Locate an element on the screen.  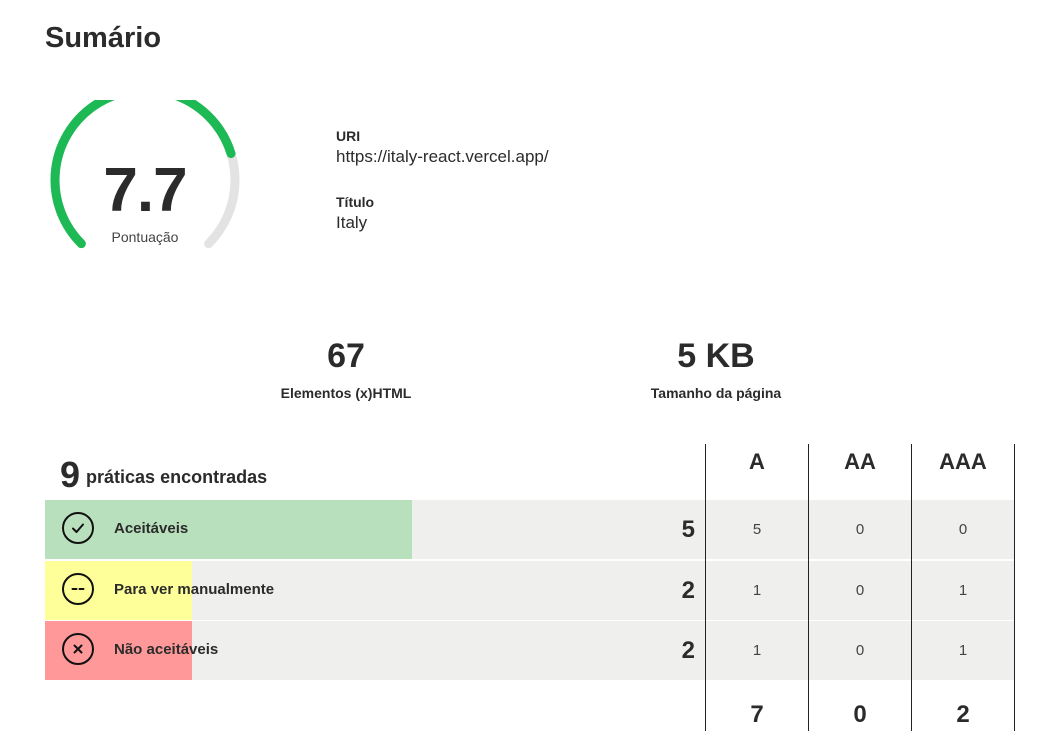
page-size-label: Tamanho da página is located at coordinates (716, 393).